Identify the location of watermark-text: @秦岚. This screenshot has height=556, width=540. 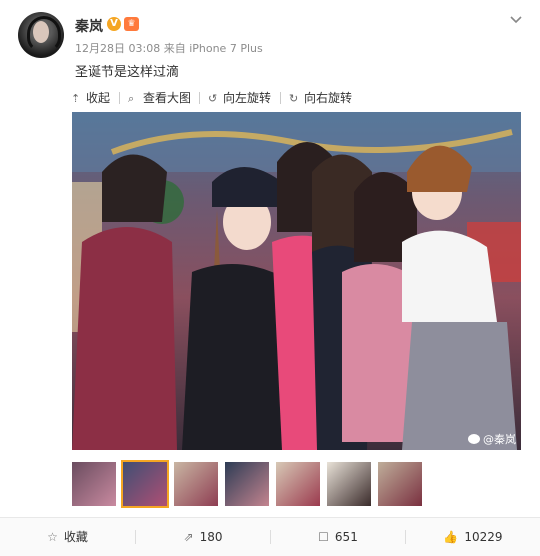
(499, 439).